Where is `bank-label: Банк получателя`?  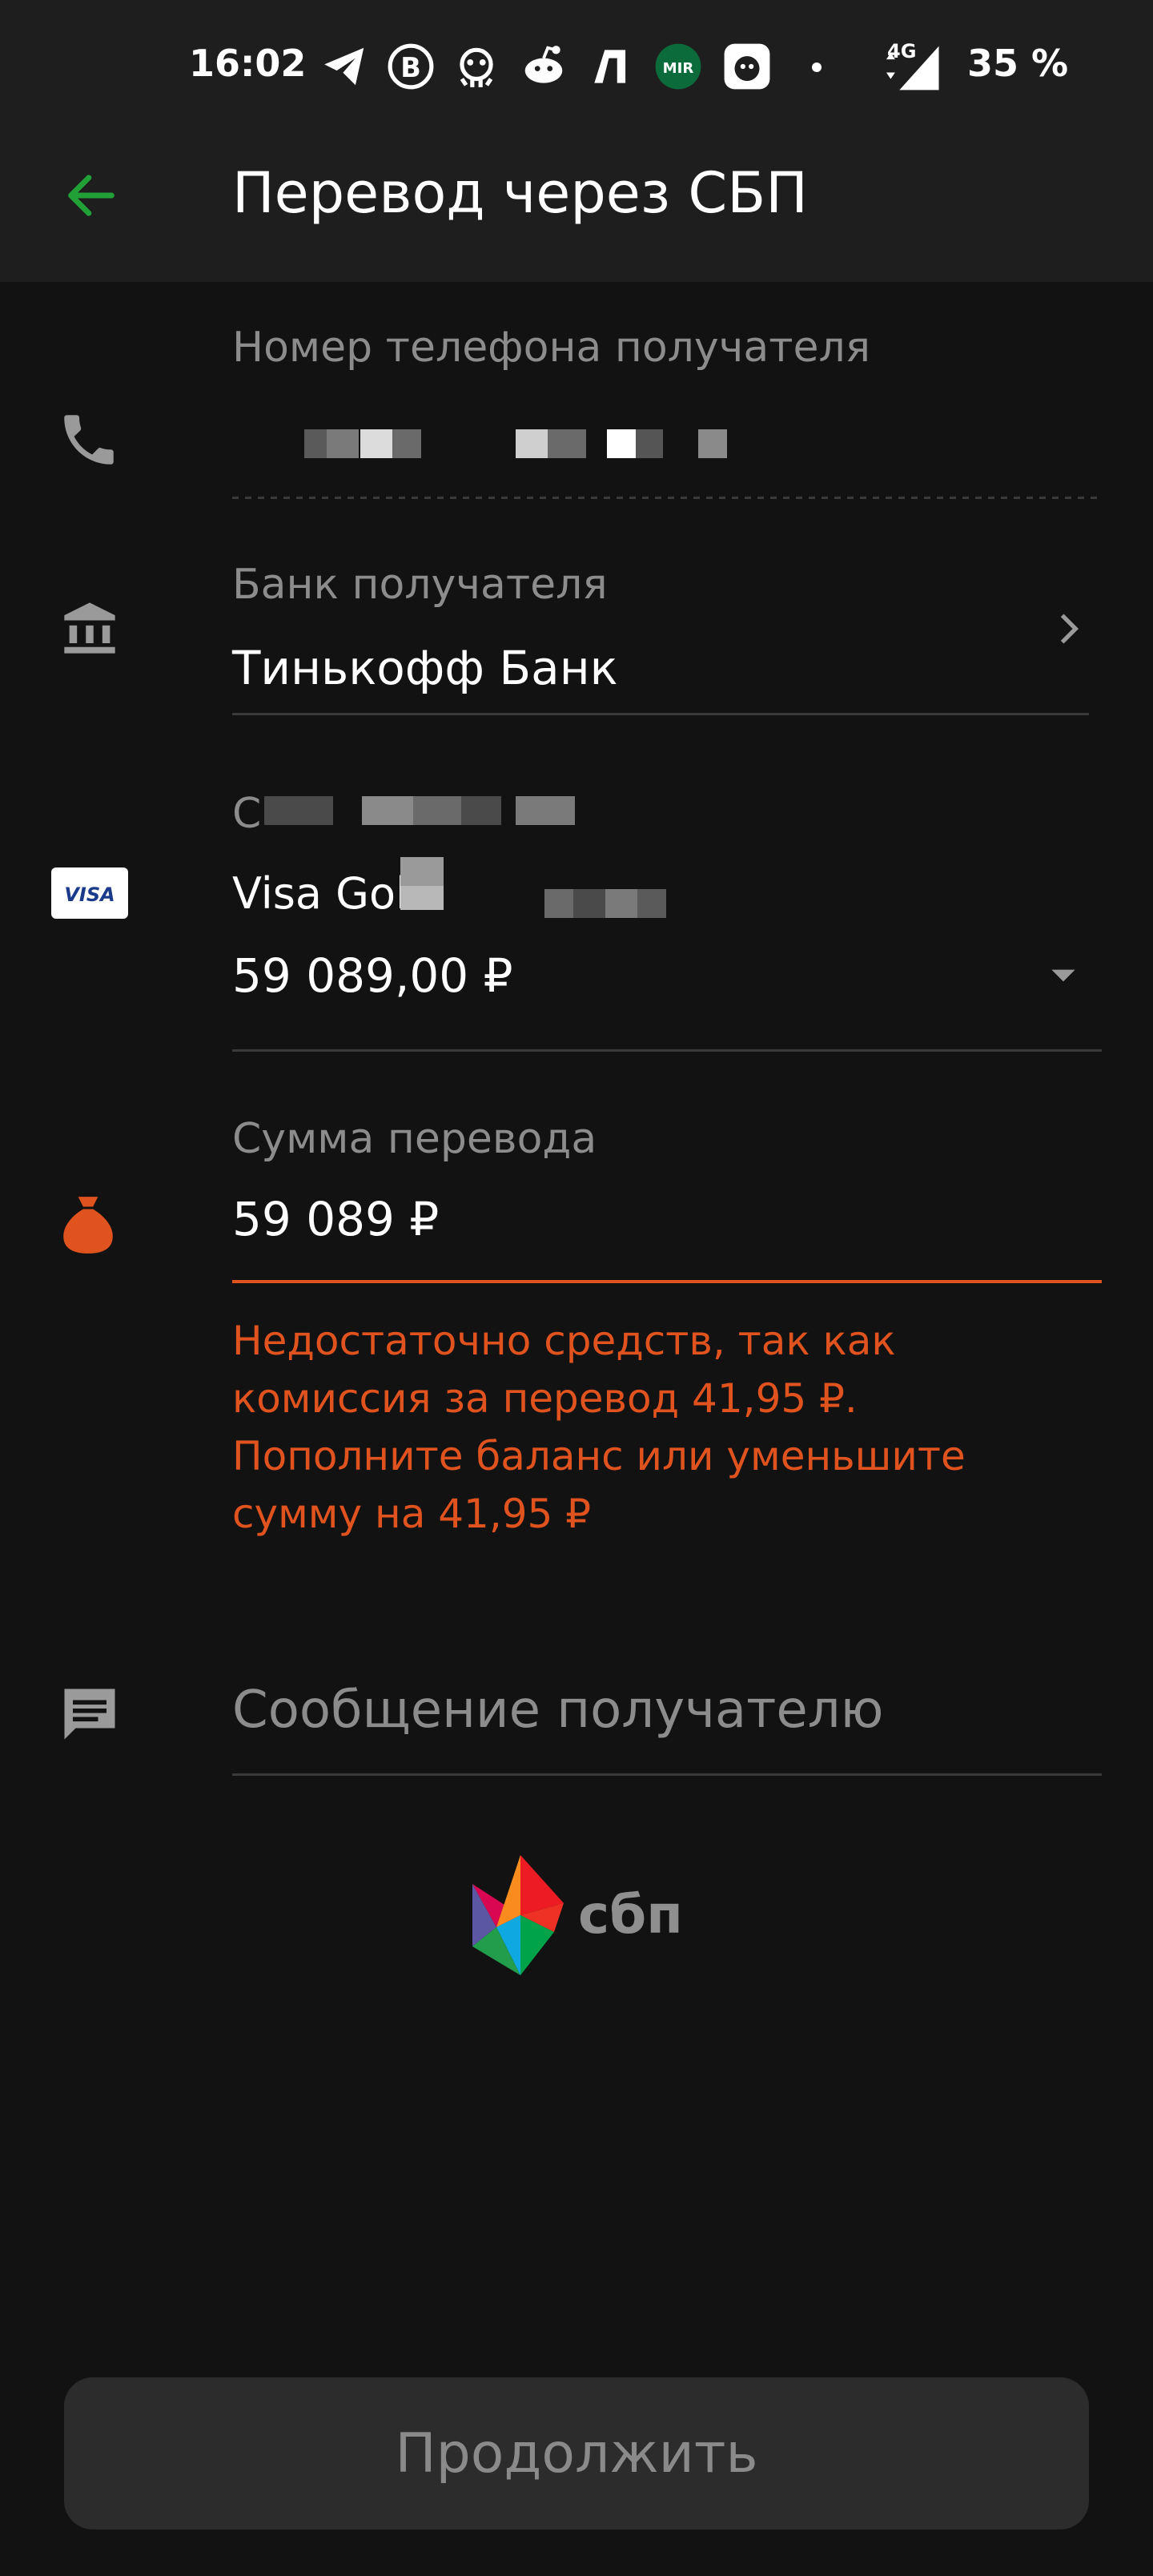
bank-label: Банк получателя is located at coordinates (420, 585).